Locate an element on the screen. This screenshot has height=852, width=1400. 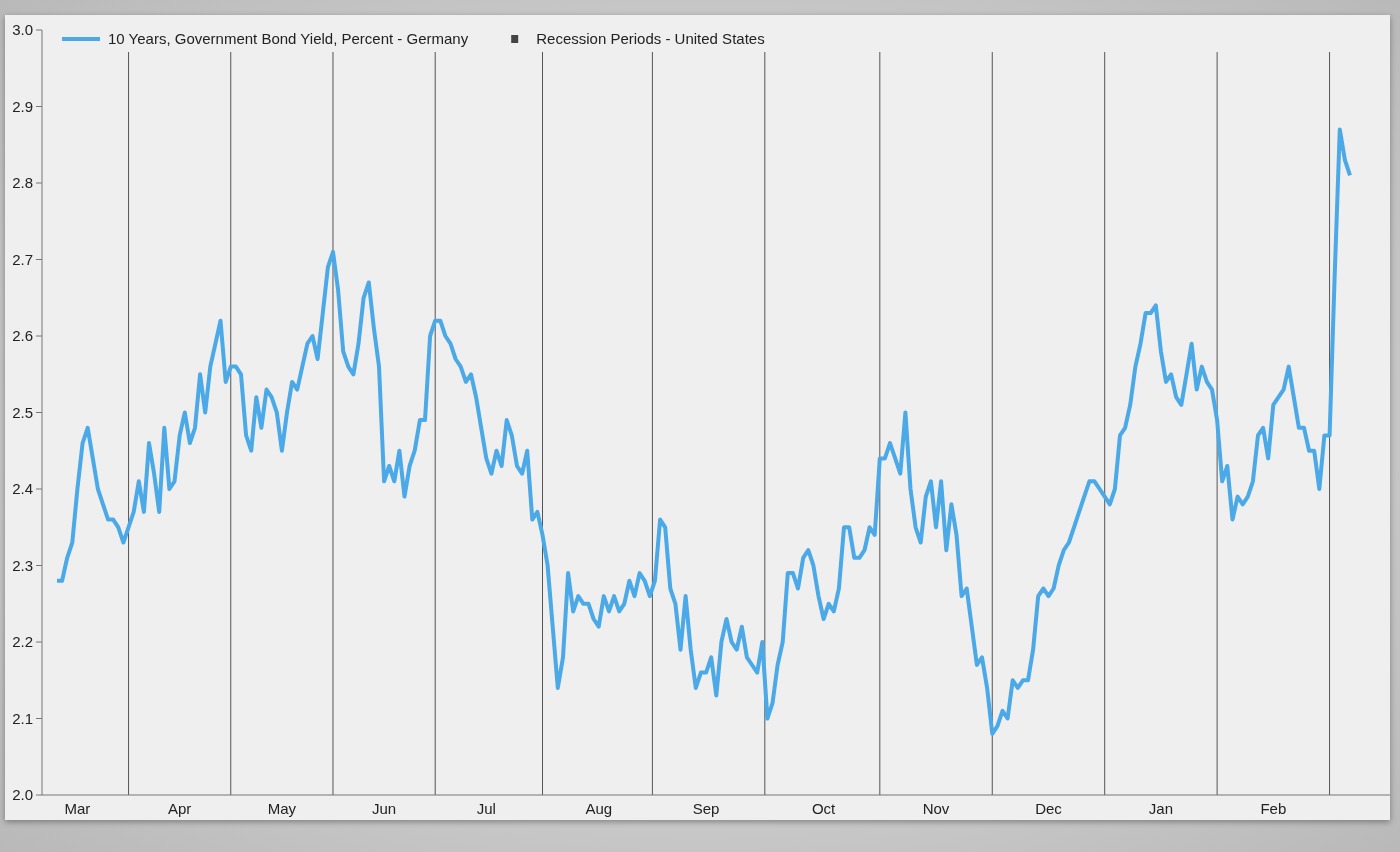
y-axis-label: 2.4 is located at coordinates (22, 488).